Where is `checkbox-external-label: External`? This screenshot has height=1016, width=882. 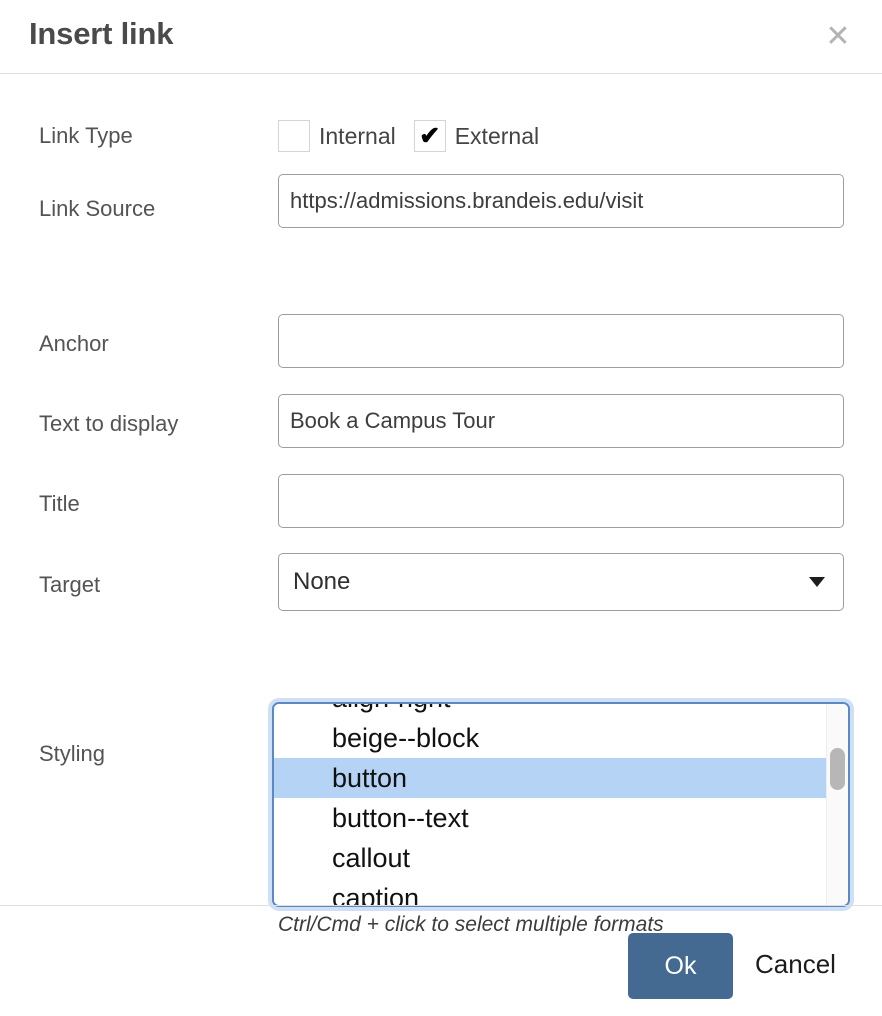 checkbox-external-label: External is located at coordinates (497, 136).